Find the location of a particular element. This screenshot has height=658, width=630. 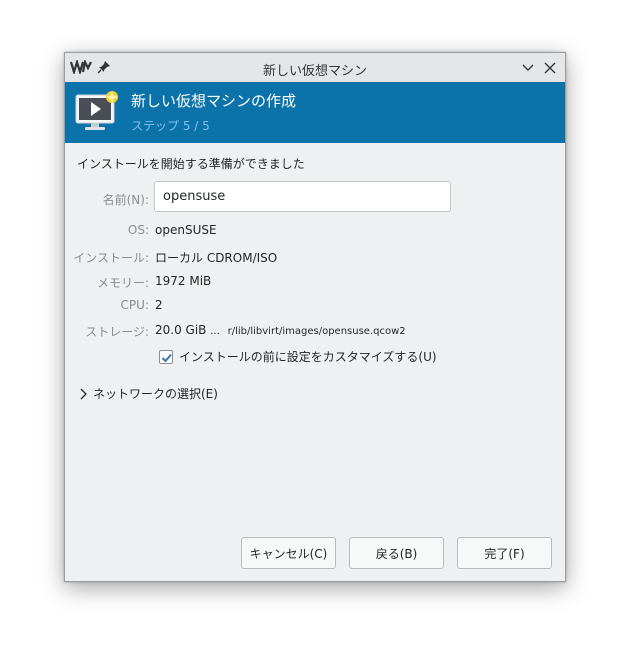

window-title: 新しい仮想マシン is located at coordinates (314, 71).